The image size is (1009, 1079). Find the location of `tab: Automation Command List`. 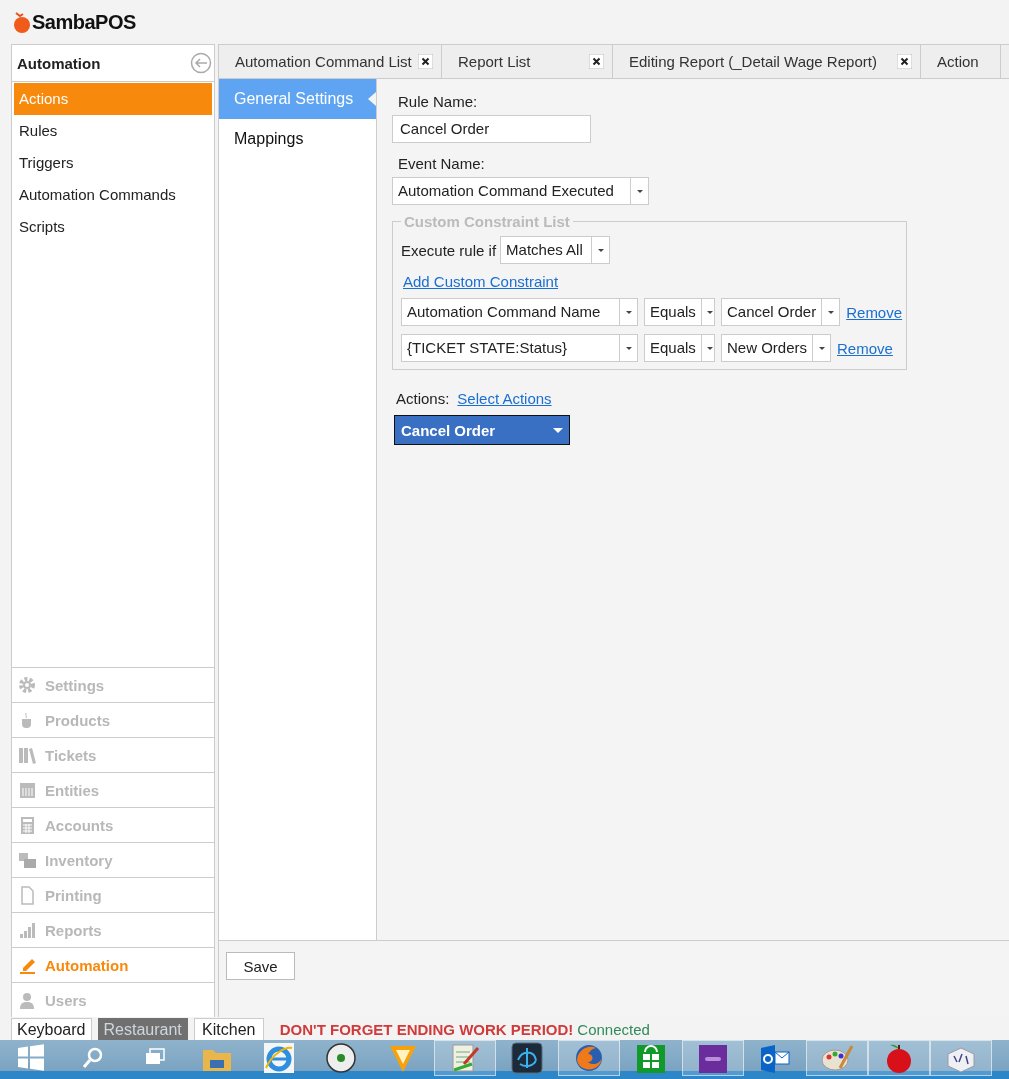

tab: Automation Command List is located at coordinates (330, 61).